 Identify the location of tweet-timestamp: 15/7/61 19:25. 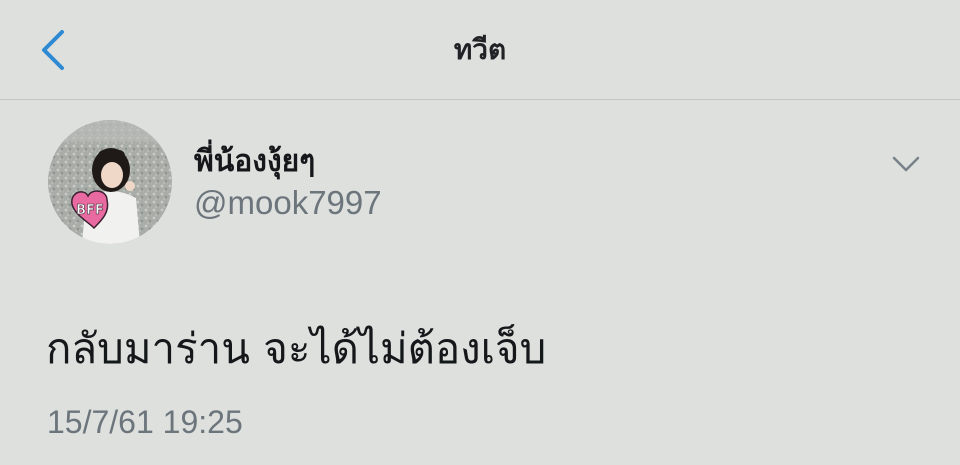
(145, 422).